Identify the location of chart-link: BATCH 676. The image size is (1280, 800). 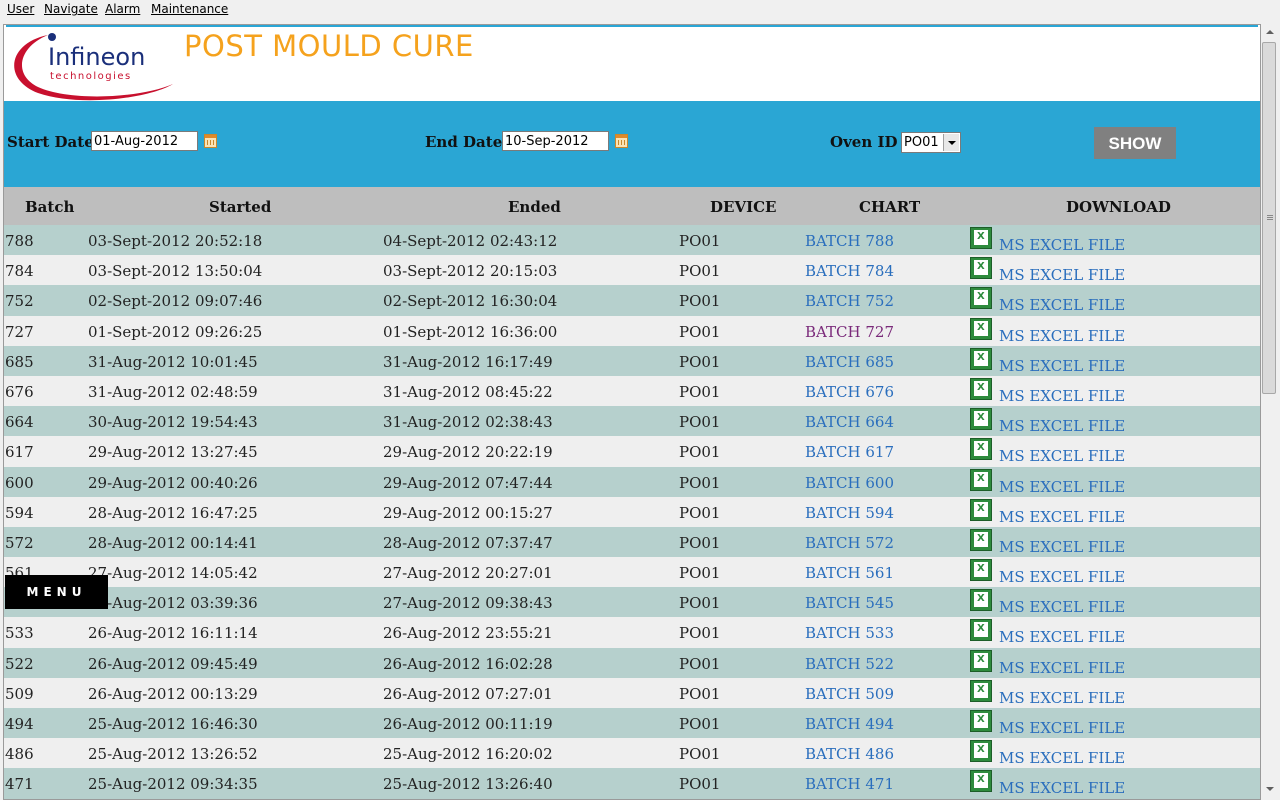
(849, 392).